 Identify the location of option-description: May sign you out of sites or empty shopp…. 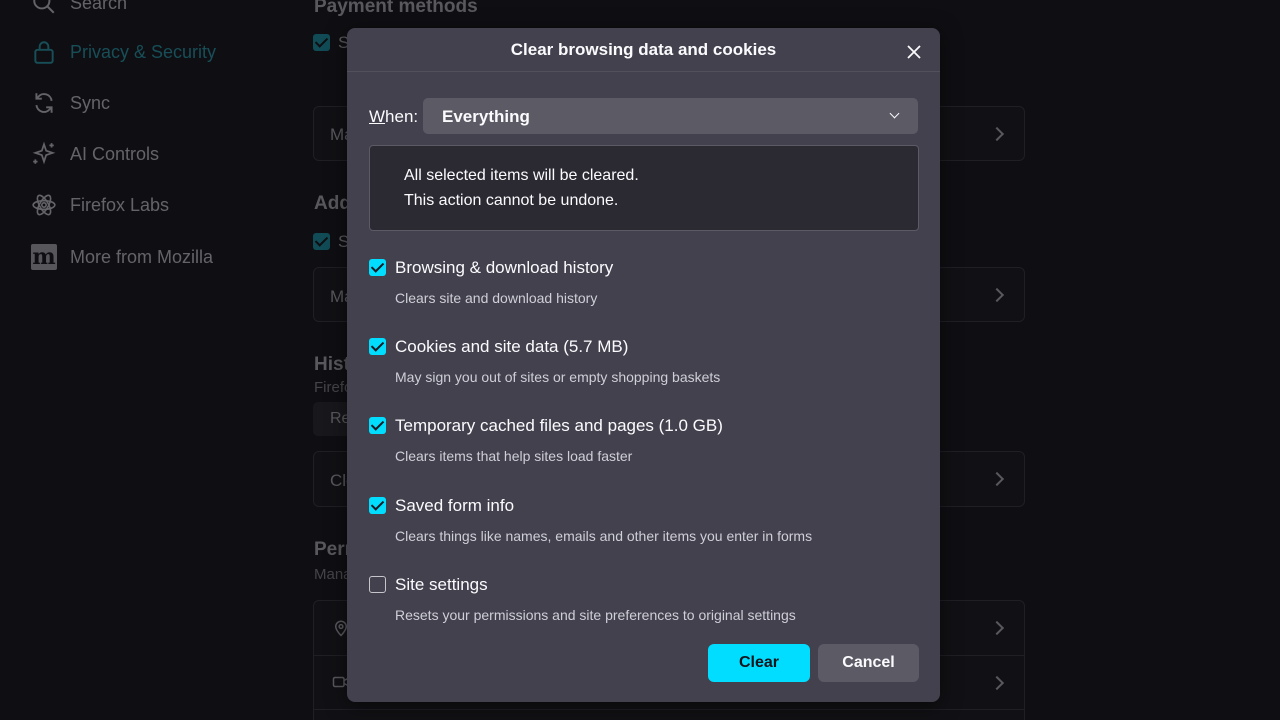
(558, 377).